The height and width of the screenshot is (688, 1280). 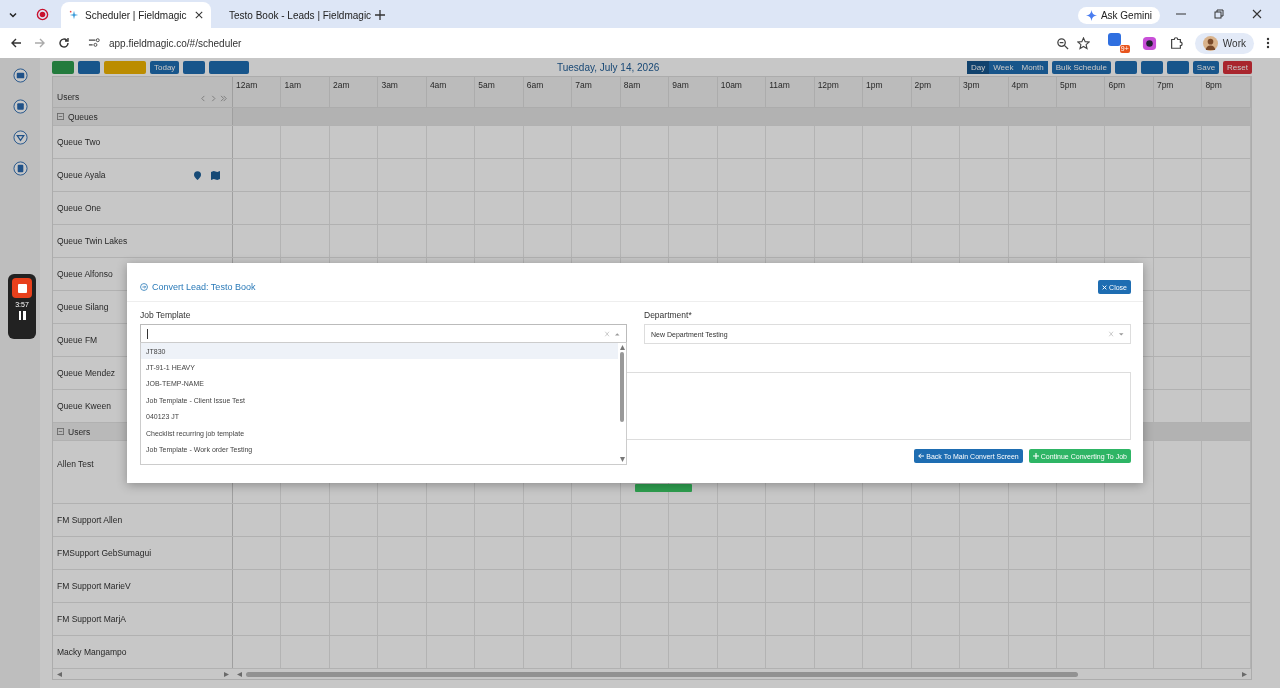 What do you see at coordinates (165, 67) in the screenshot?
I see `today-button: Today` at bounding box center [165, 67].